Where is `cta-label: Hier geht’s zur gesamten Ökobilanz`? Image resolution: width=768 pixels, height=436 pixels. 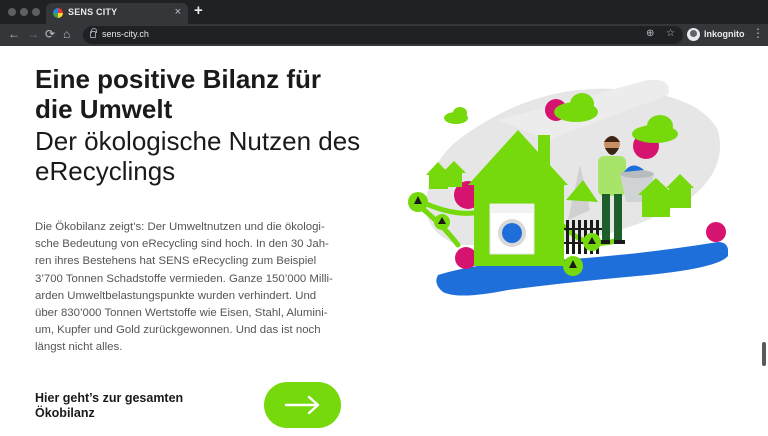
cta-label: Hier geht’s zur gesamten Ökobilanz is located at coordinates (130, 406).